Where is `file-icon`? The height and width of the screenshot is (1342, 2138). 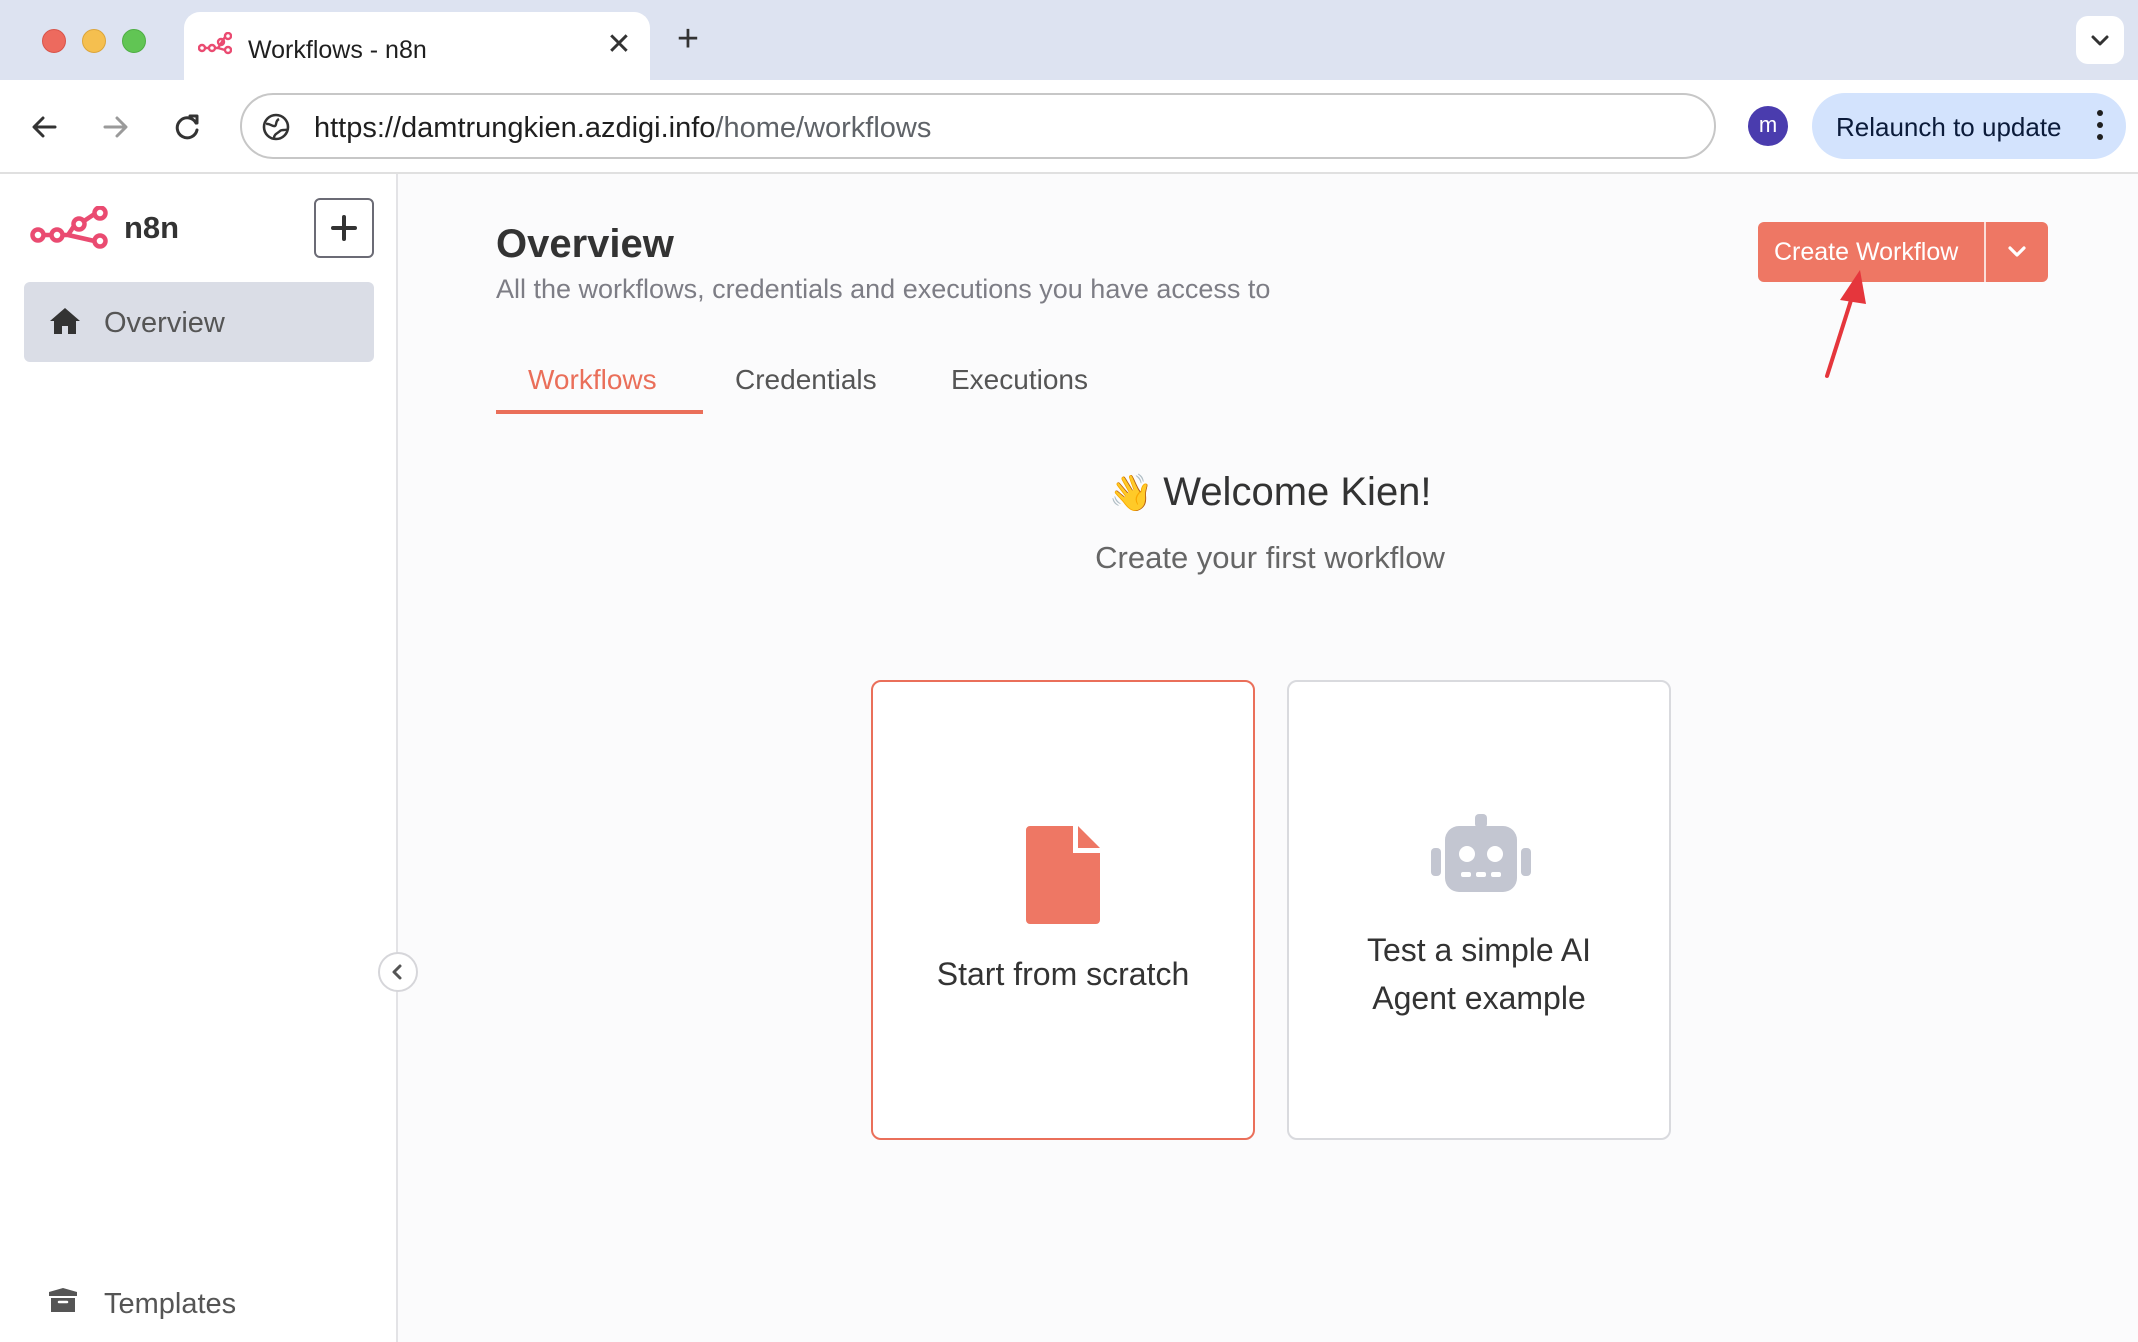 file-icon is located at coordinates (1063, 877).